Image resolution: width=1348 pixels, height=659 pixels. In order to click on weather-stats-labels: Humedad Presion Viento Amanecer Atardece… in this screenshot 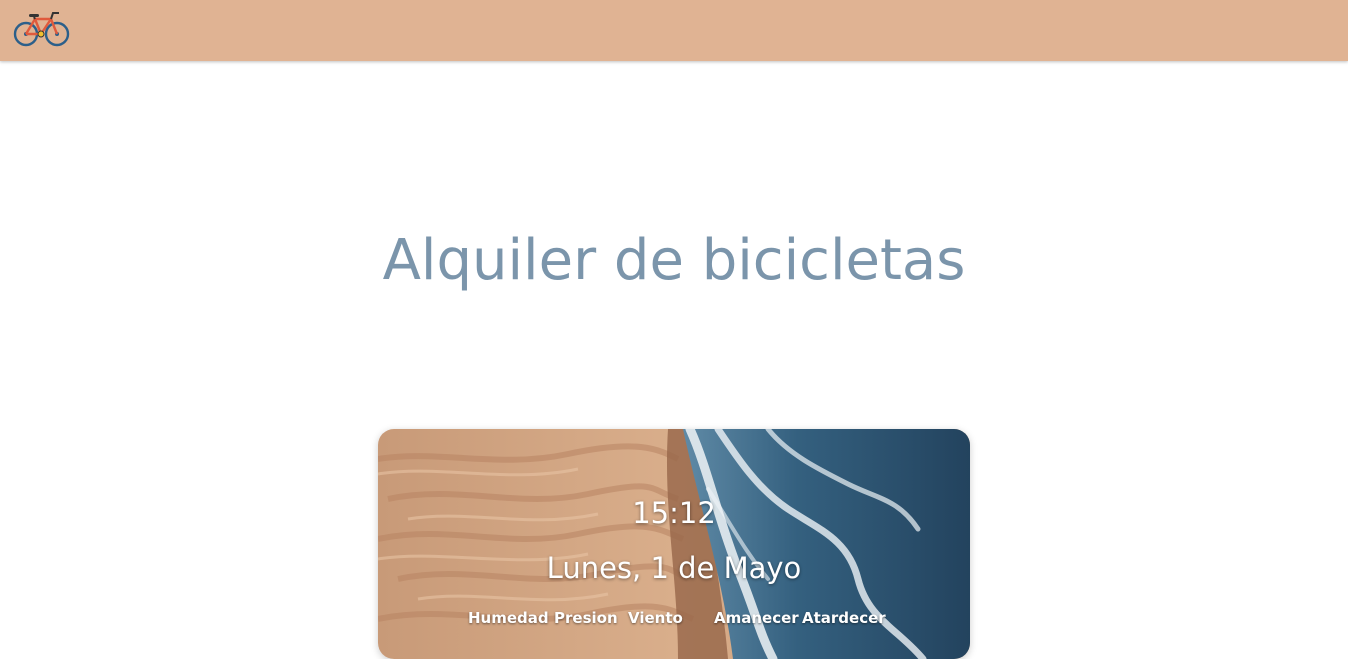, I will do `click(674, 619)`.